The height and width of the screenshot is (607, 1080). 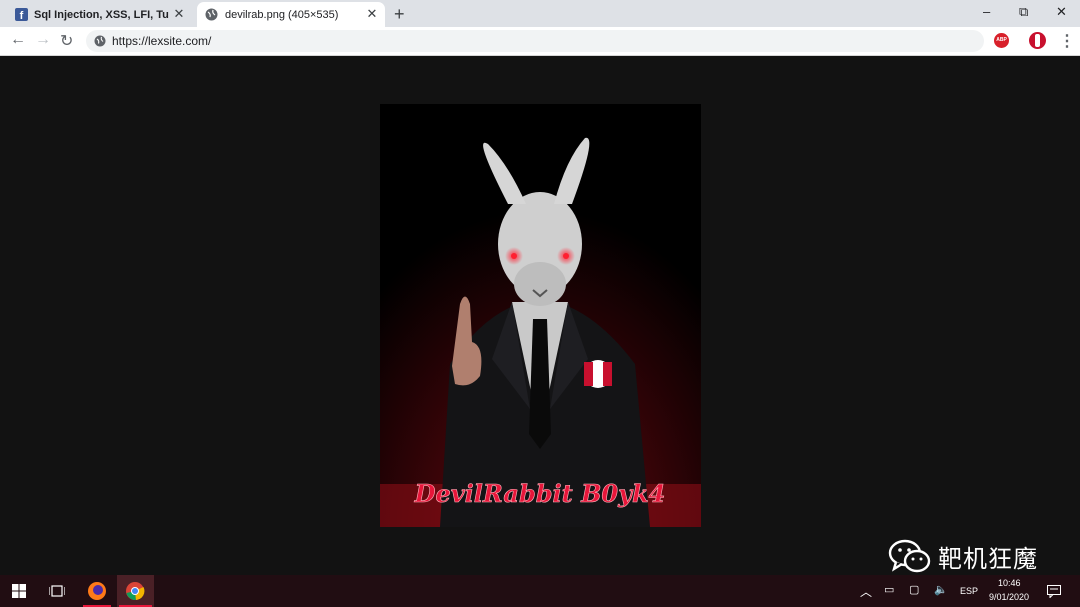 What do you see at coordinates (1054, 591) in the screenshot?
I see `notification-icon` at bounding box center [1054, 591].